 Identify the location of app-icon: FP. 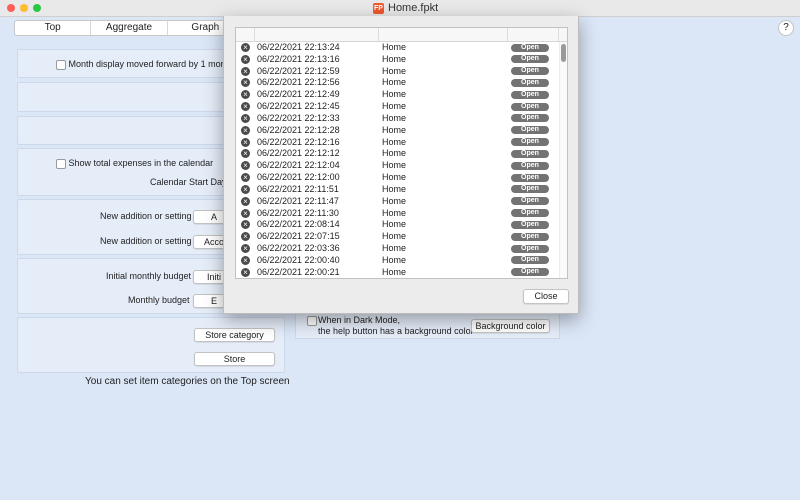
(378, 8).